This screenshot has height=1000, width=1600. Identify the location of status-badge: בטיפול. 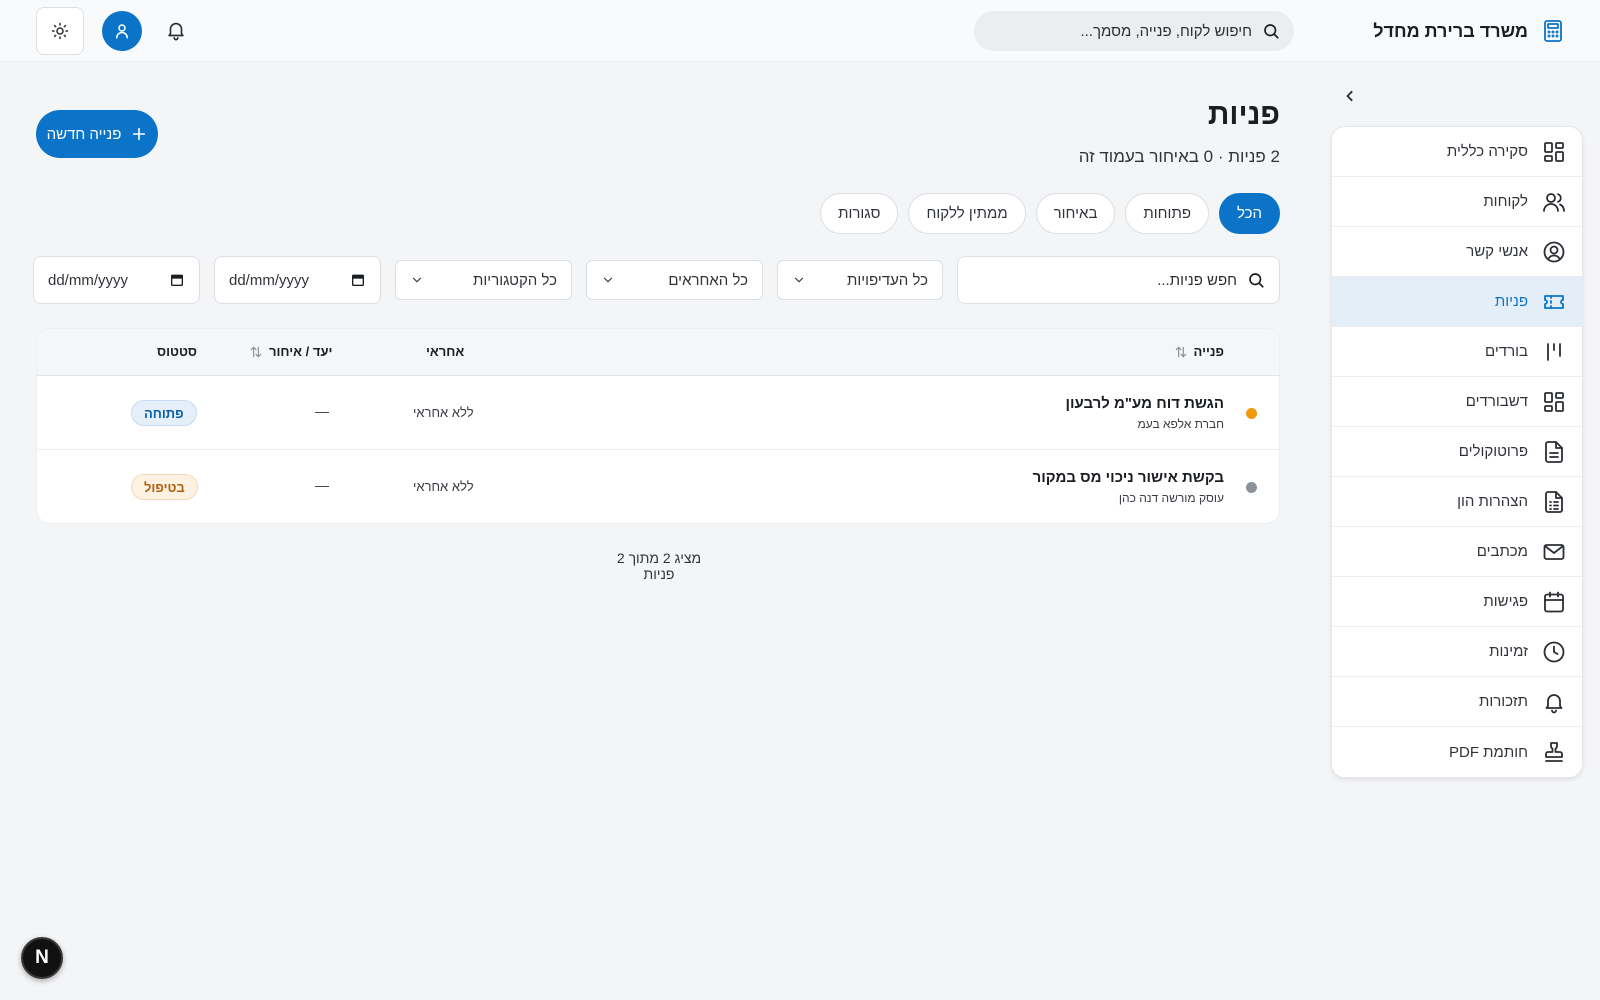
(164, 487).